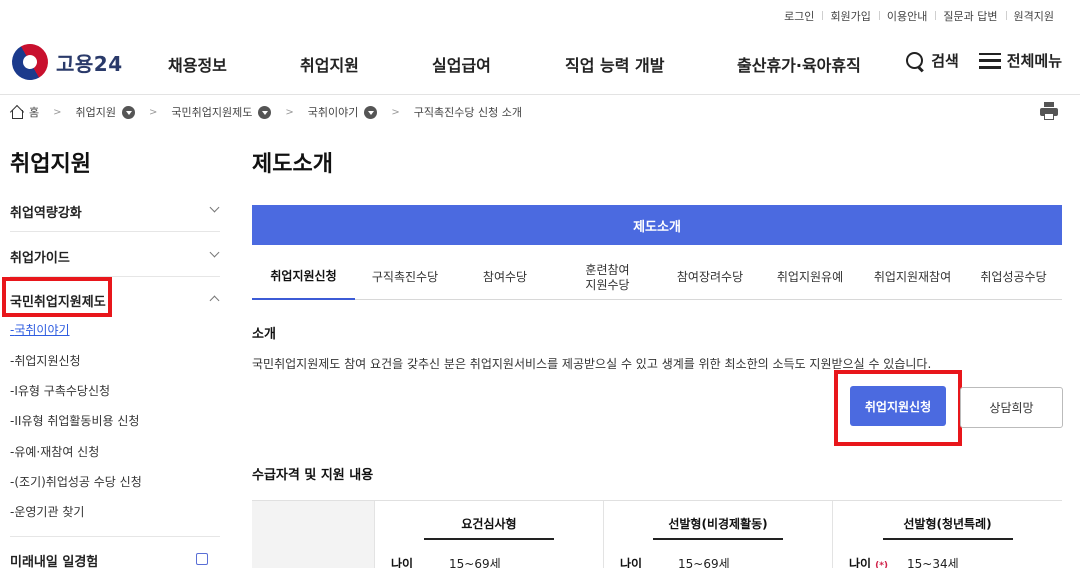 Image resolution: width=1080 pixels, height=568 pixels. Describe the element at coordinates (40, 258) in the screenshot. I see `sidebar-section-label: 취업가이드` at that location.